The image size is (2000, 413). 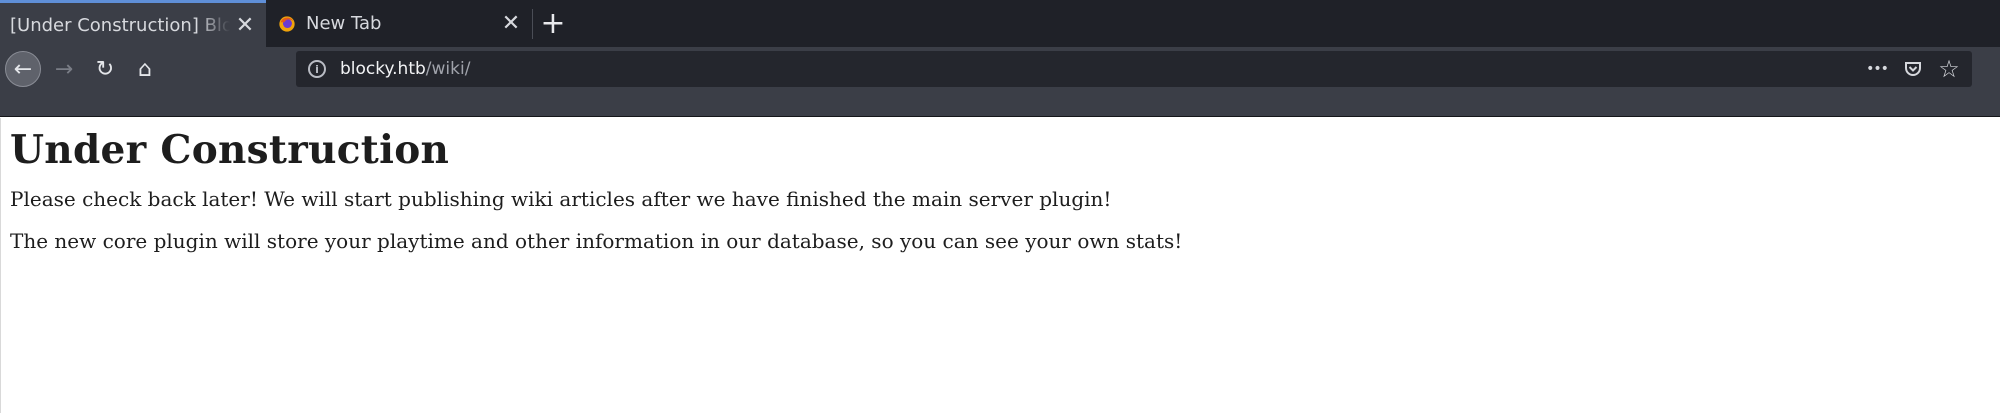 What do you see at coordinates (105, 69) in the screenshot?
I see `reload-button: ↻` at bounding box center [105, 69].